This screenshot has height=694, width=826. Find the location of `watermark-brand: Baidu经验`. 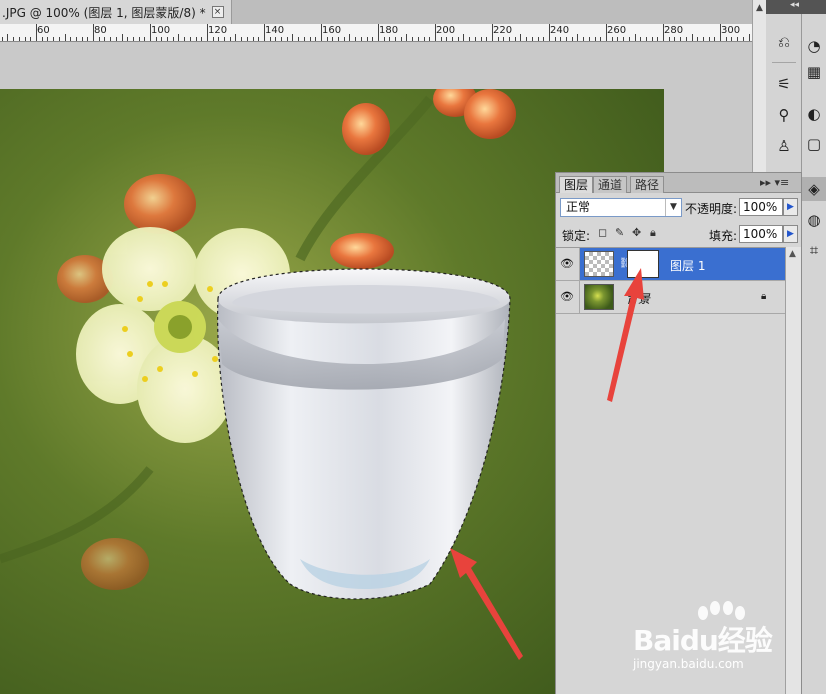

watermark-brand: Baidu经验 is located at coordinates (703, 640).